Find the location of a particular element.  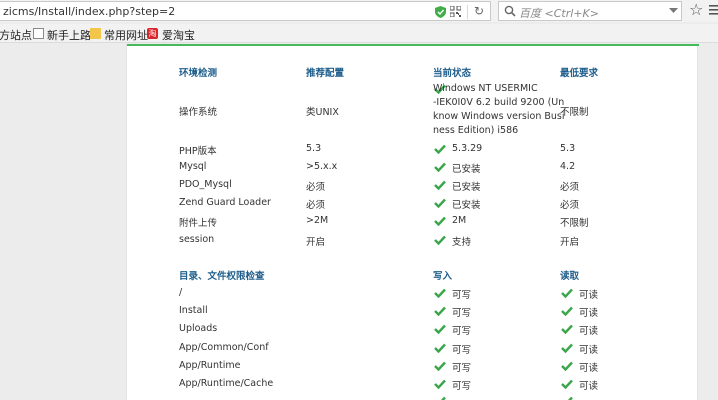

shield-icon is located at coordinates (440, 12).